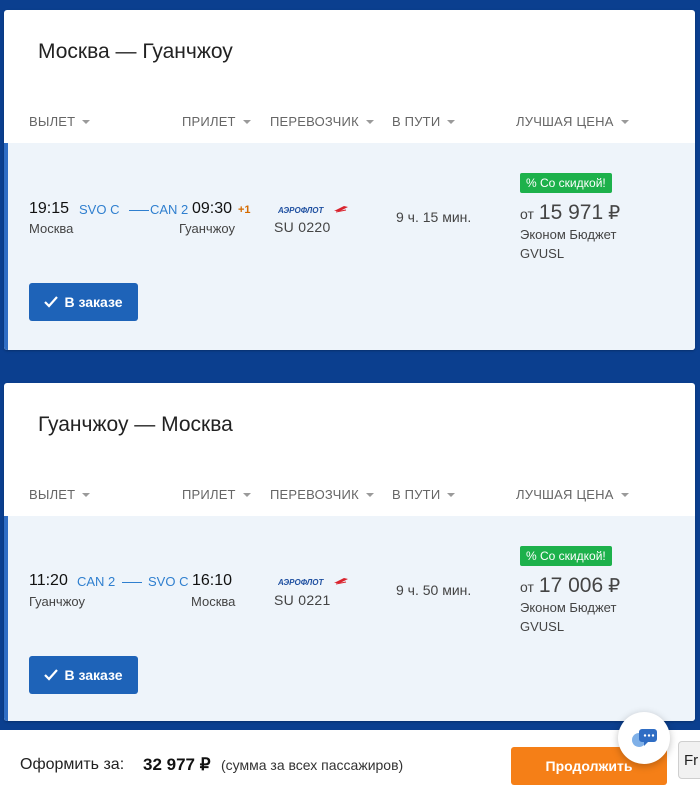 This screenshot has height=795, width=700. Describe the element at coordinates (212, 208) in the screenshot. I see `arrival-time: 09:30` at that location.